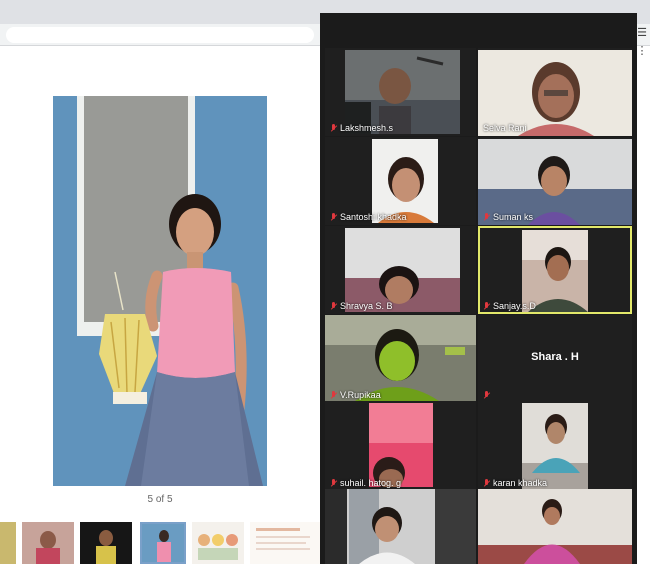  What do you see at coordinates (555, 92) in the screenshot?
I see `participant-tile: Selva Rani` at bounding box center [555, 92].